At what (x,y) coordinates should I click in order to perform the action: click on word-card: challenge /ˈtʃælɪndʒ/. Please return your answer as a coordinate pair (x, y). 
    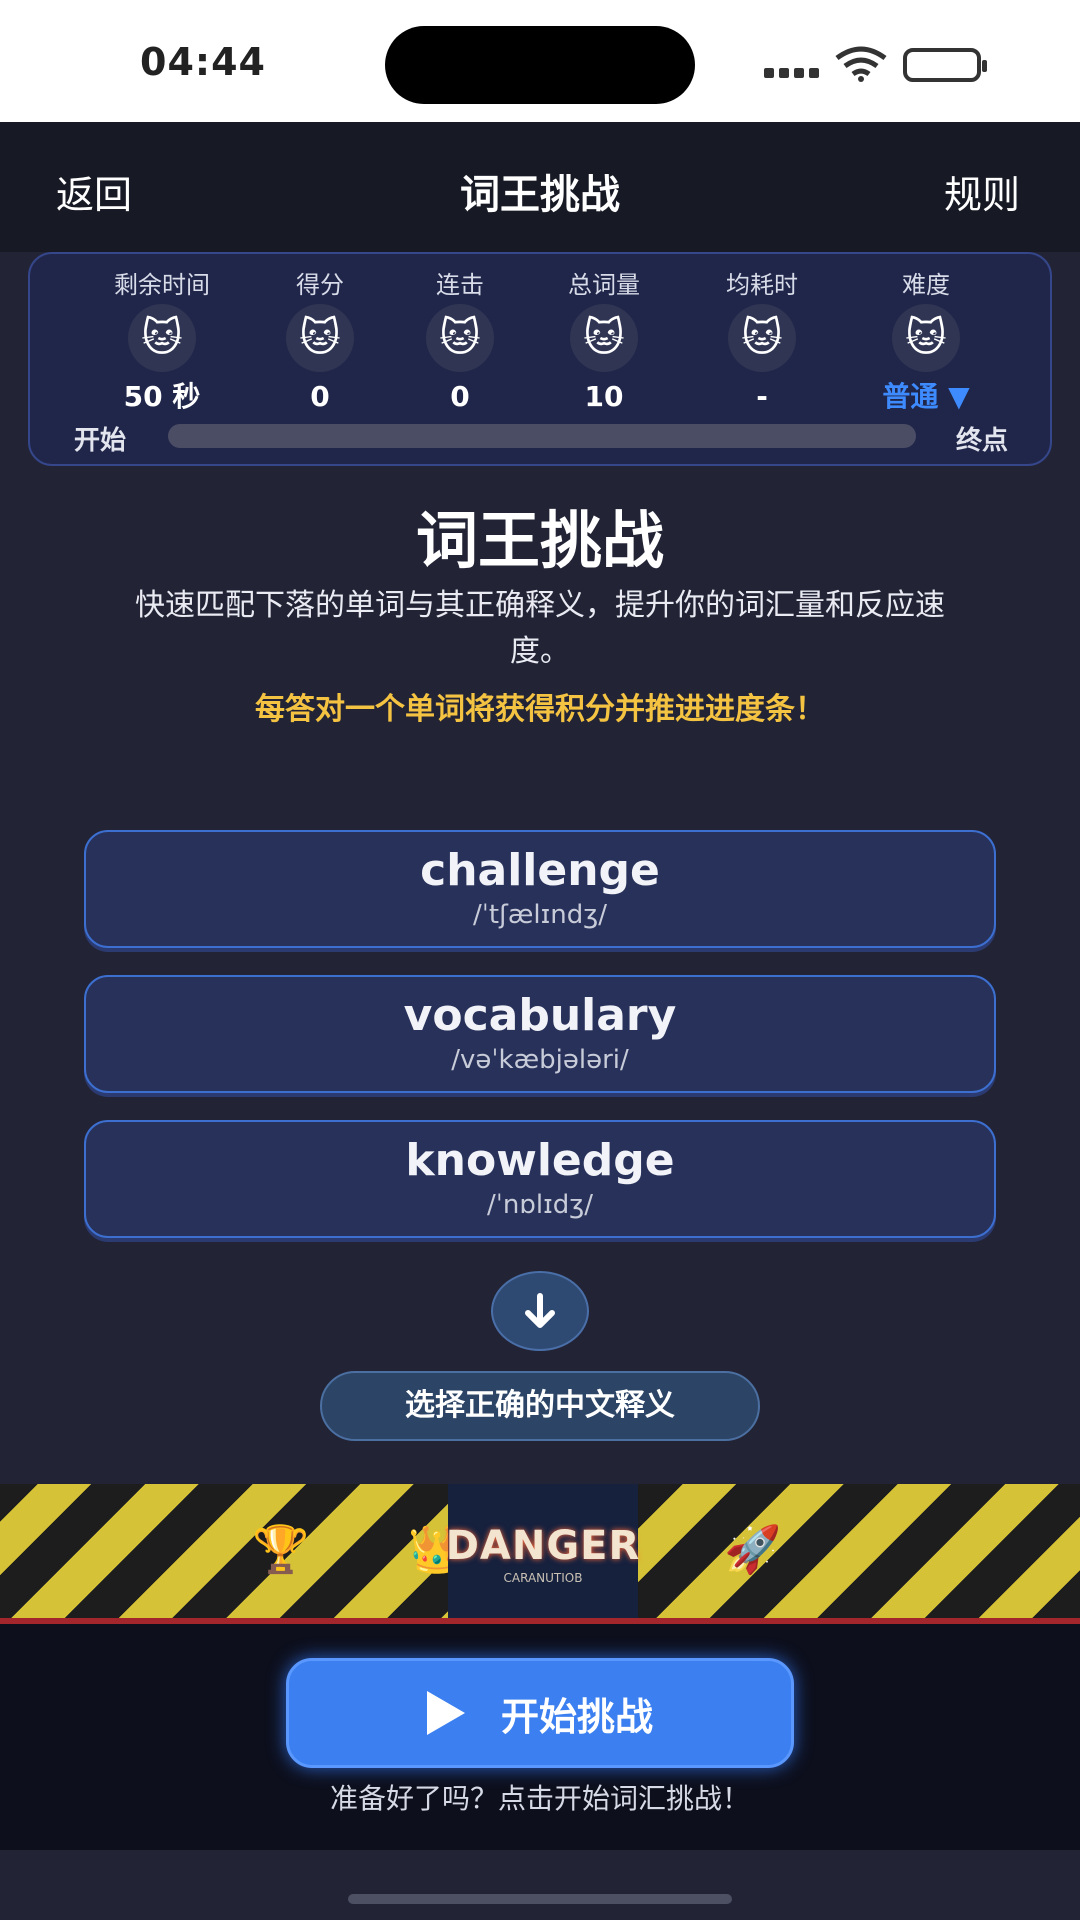
    Looking at the image, I should click on (540, 889).